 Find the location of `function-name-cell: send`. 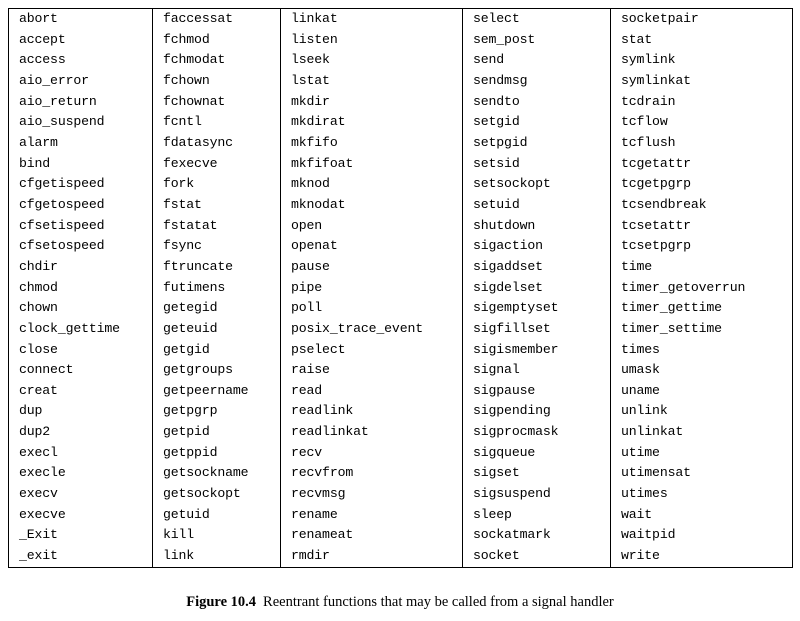

function-name-cell: send is located at coordinates (536, 60).